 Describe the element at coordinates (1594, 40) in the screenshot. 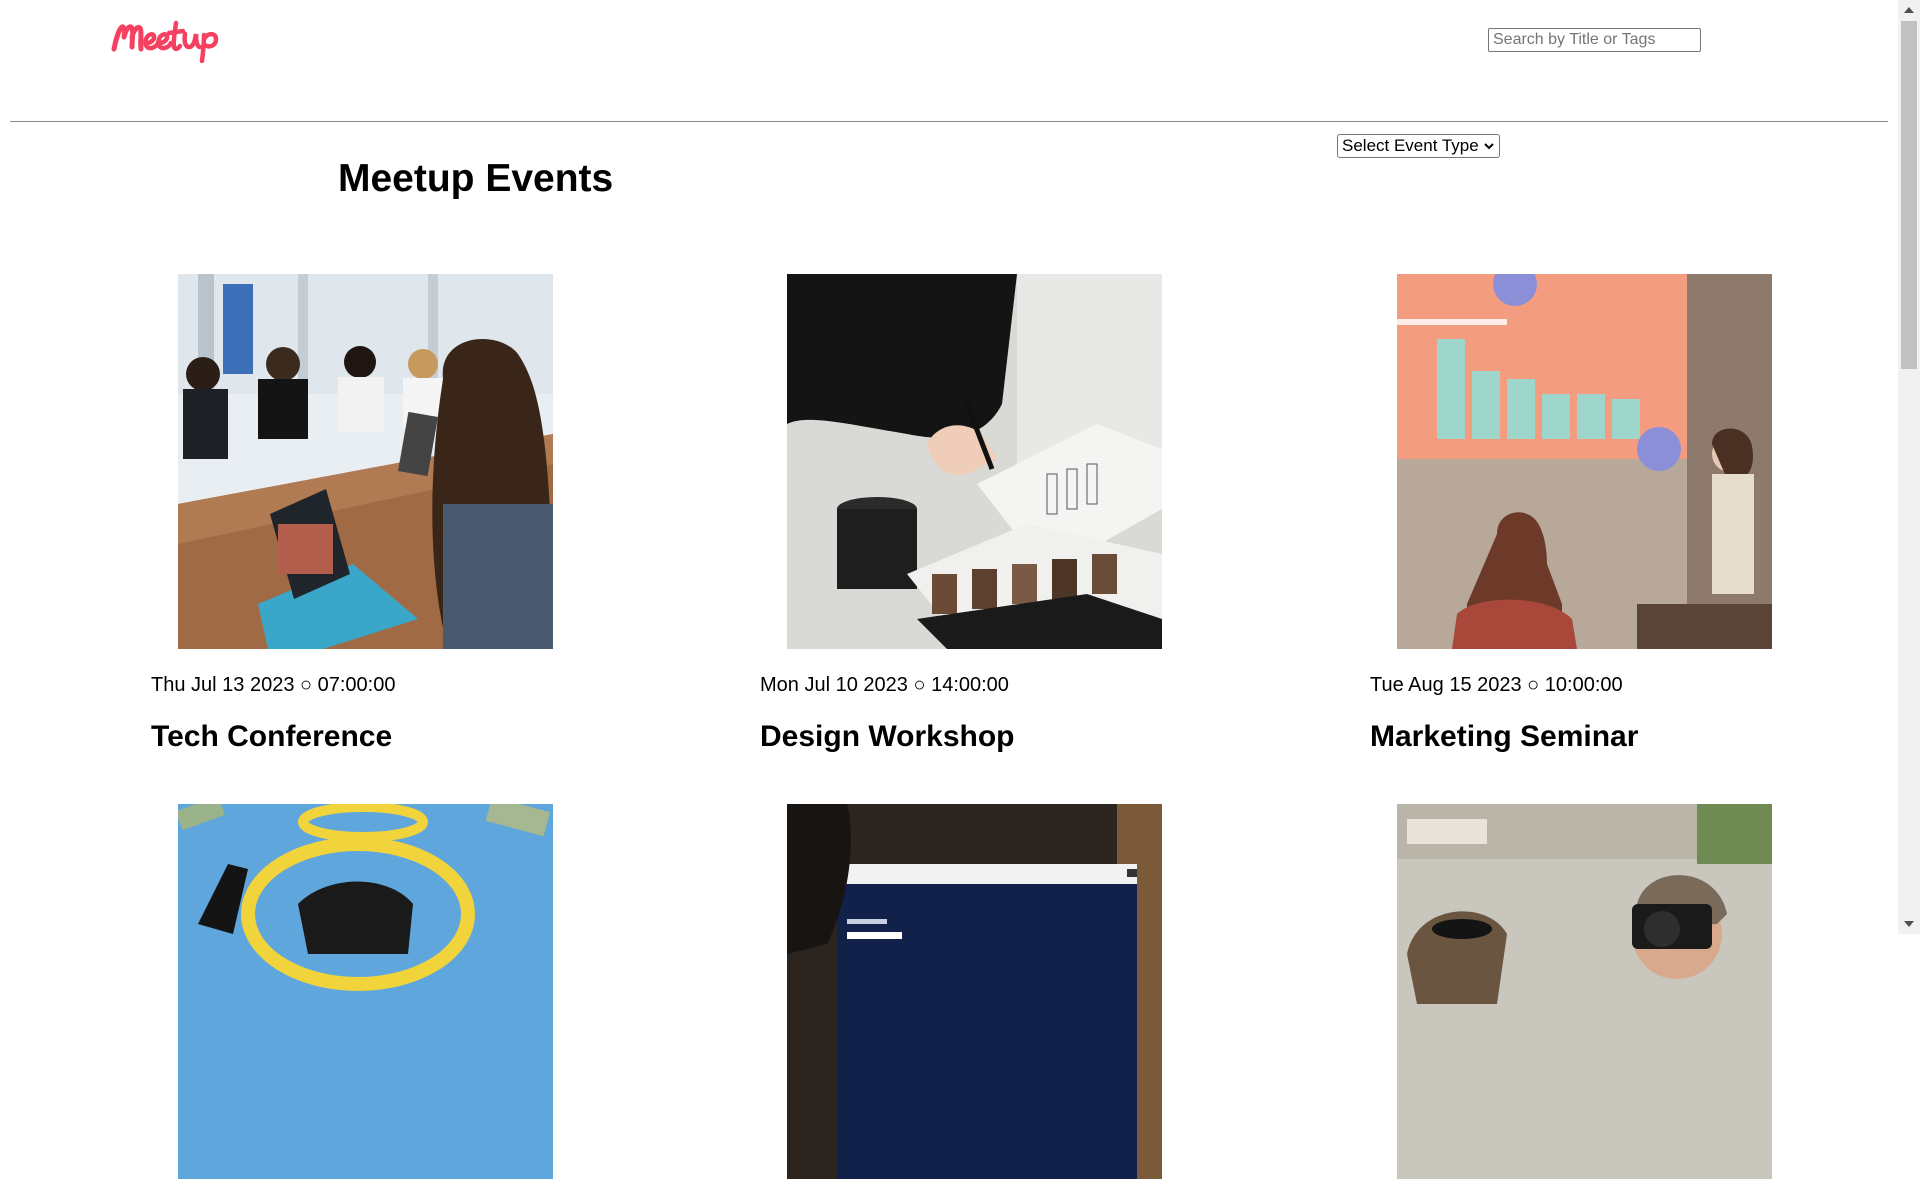

I see `search-input` at that location.